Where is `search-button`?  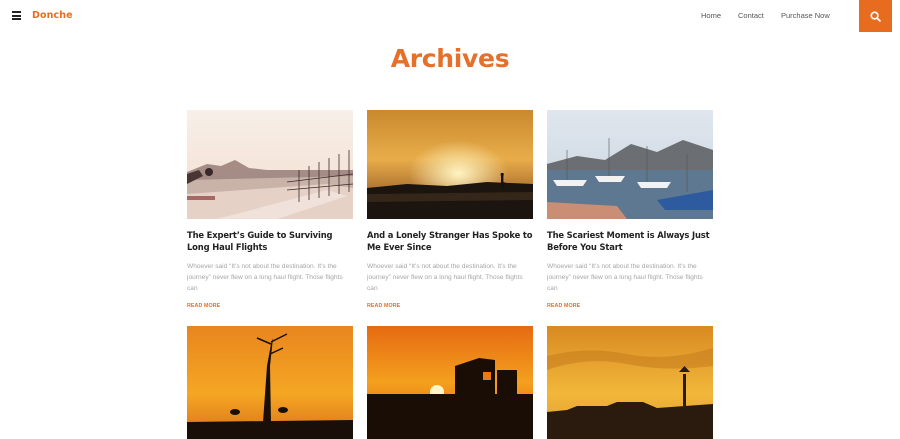 search-button is located at coordinates (875, 16).